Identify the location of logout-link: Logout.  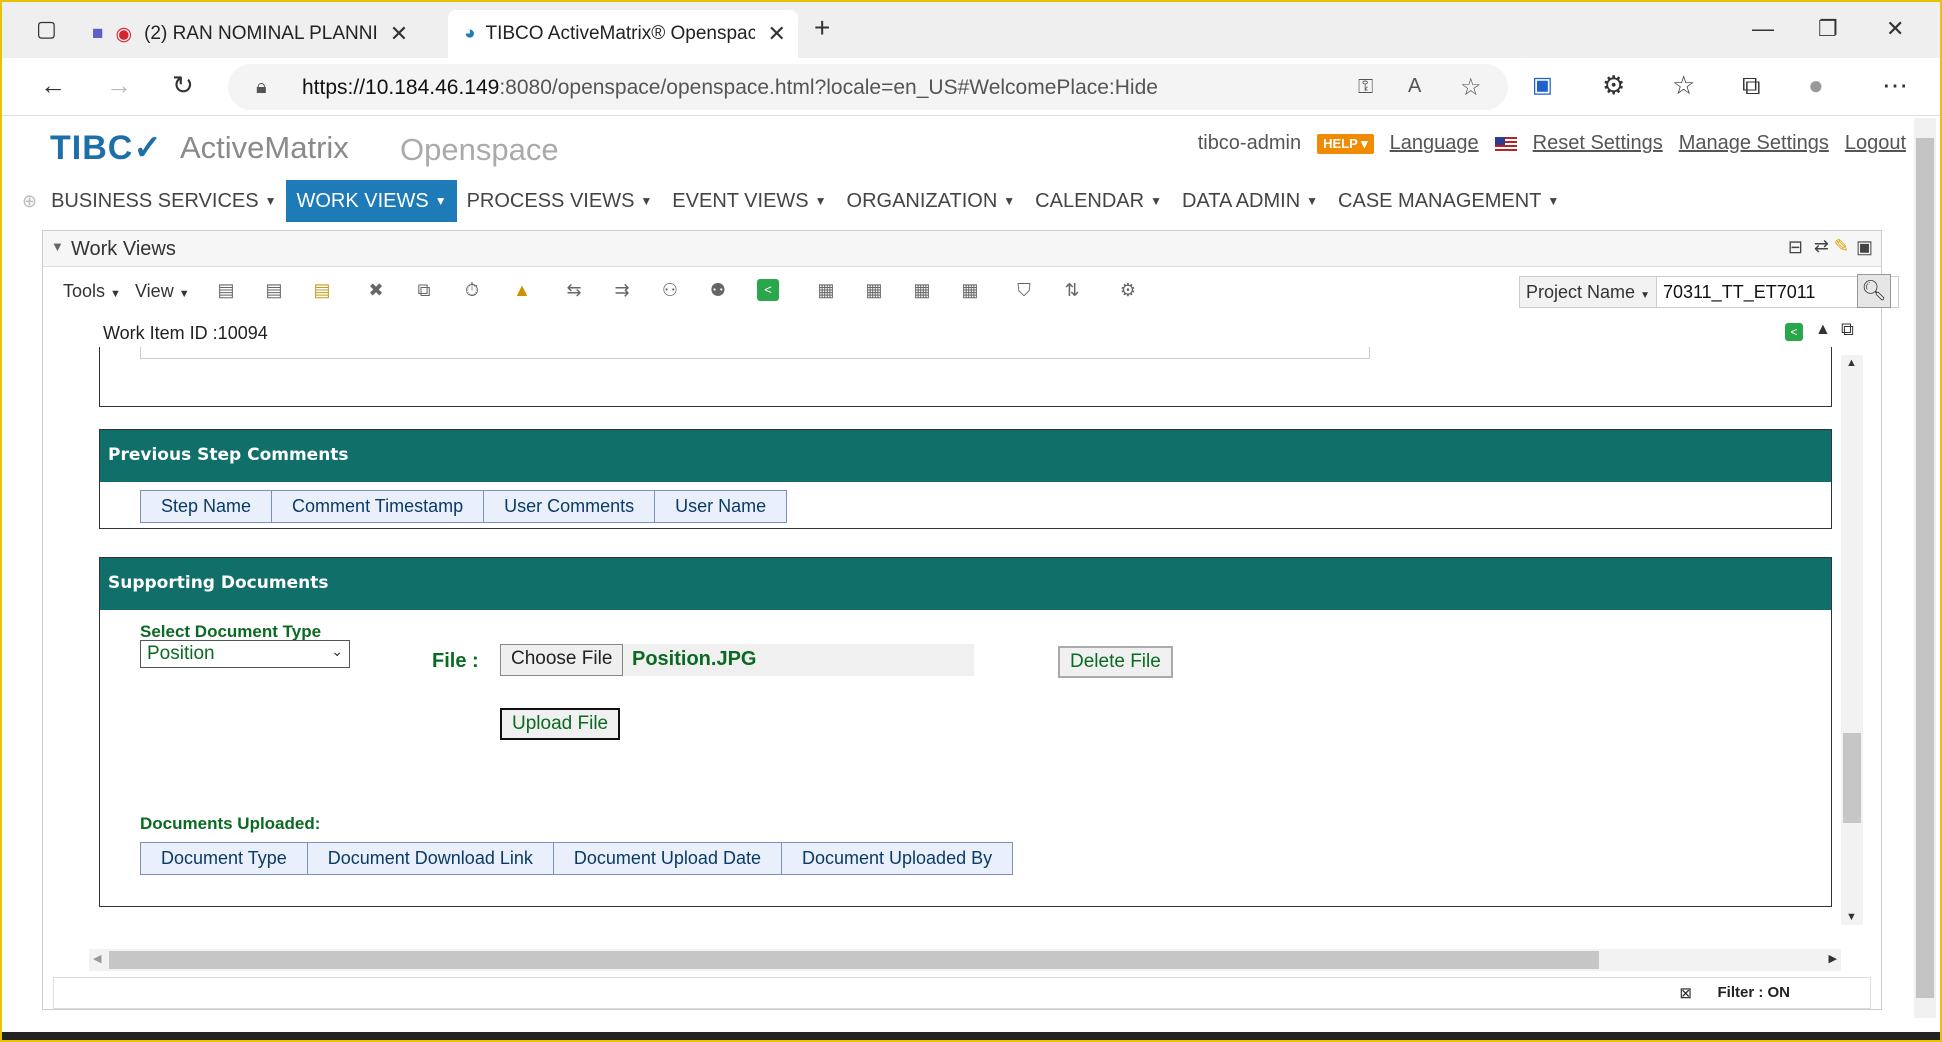
(1875, 143).